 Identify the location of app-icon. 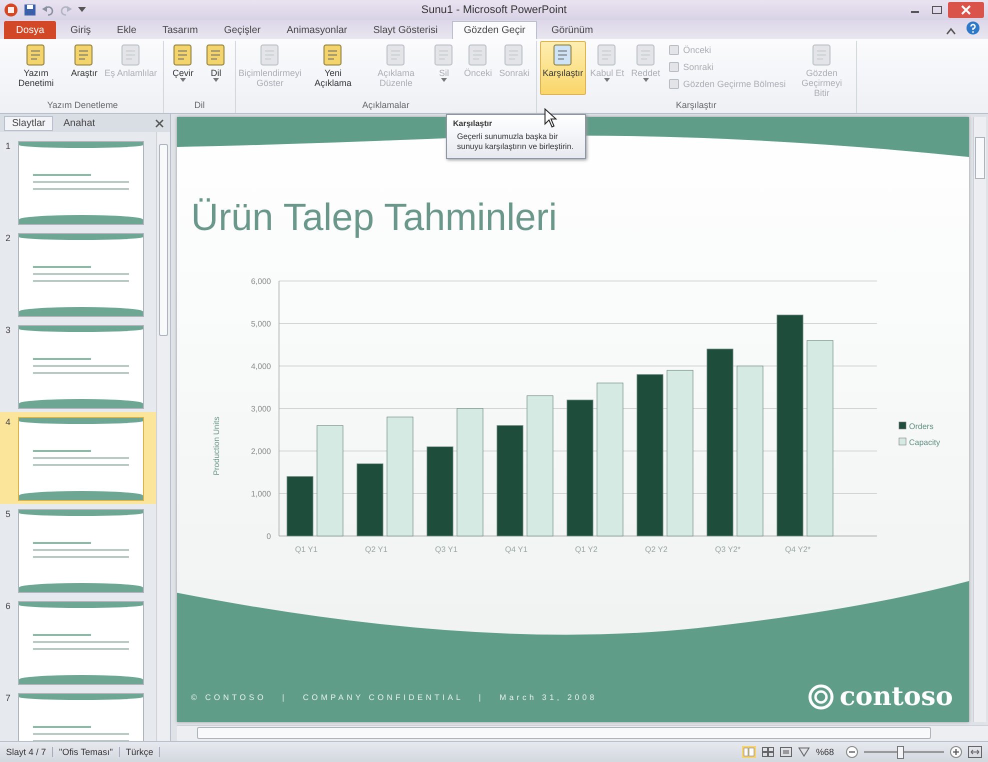
(11, 10).